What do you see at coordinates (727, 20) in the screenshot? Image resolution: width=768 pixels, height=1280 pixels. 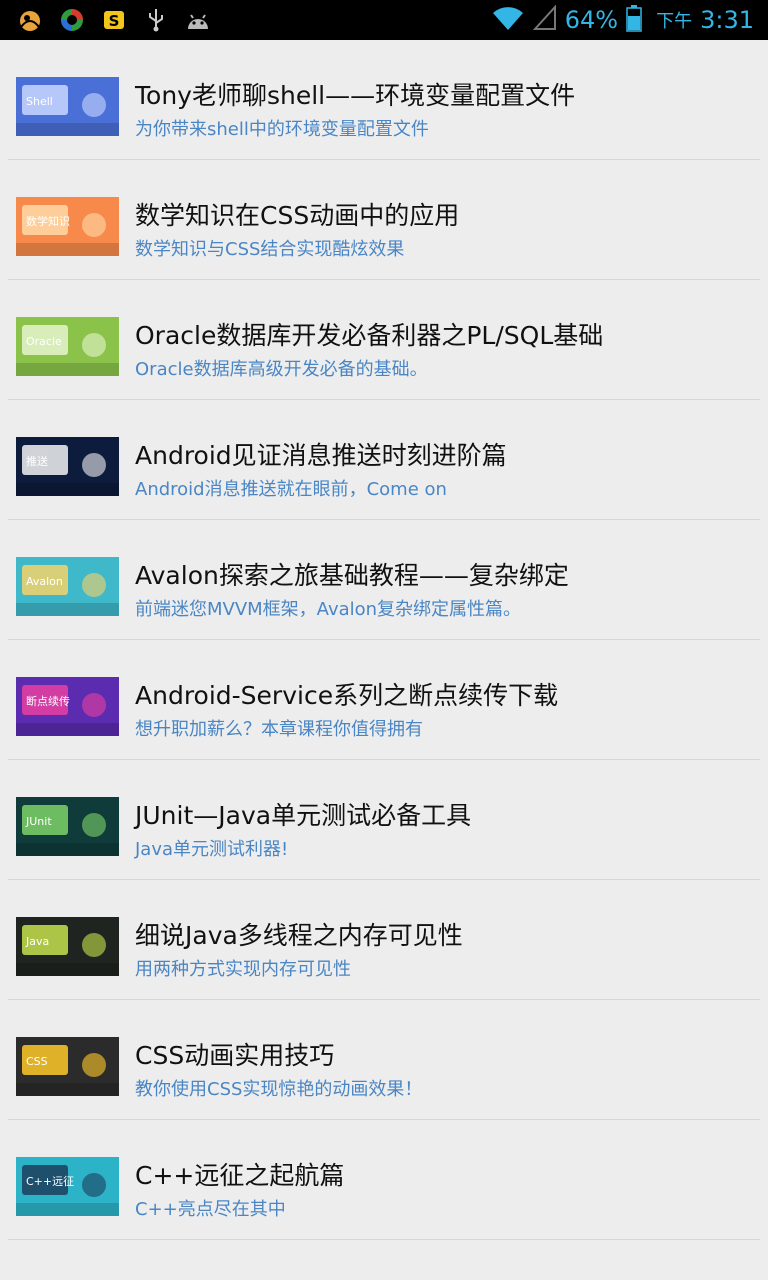 I see `clock: 3:31` at bounding box center [727, 20].